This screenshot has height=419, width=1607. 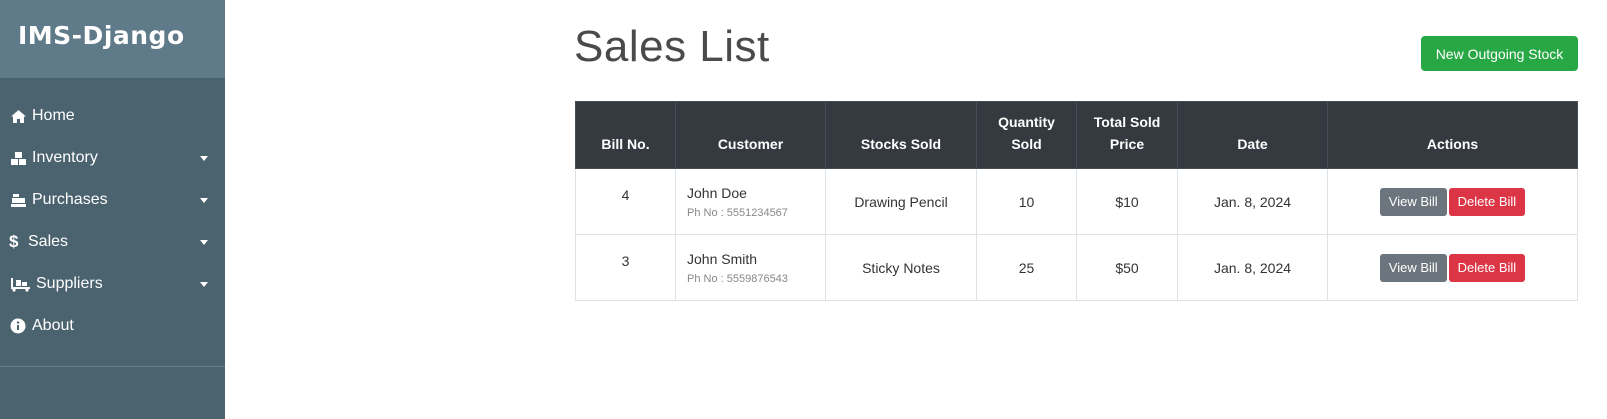 I want to click on column-header-bill-no: Bill No., so click(x=625, y=135).